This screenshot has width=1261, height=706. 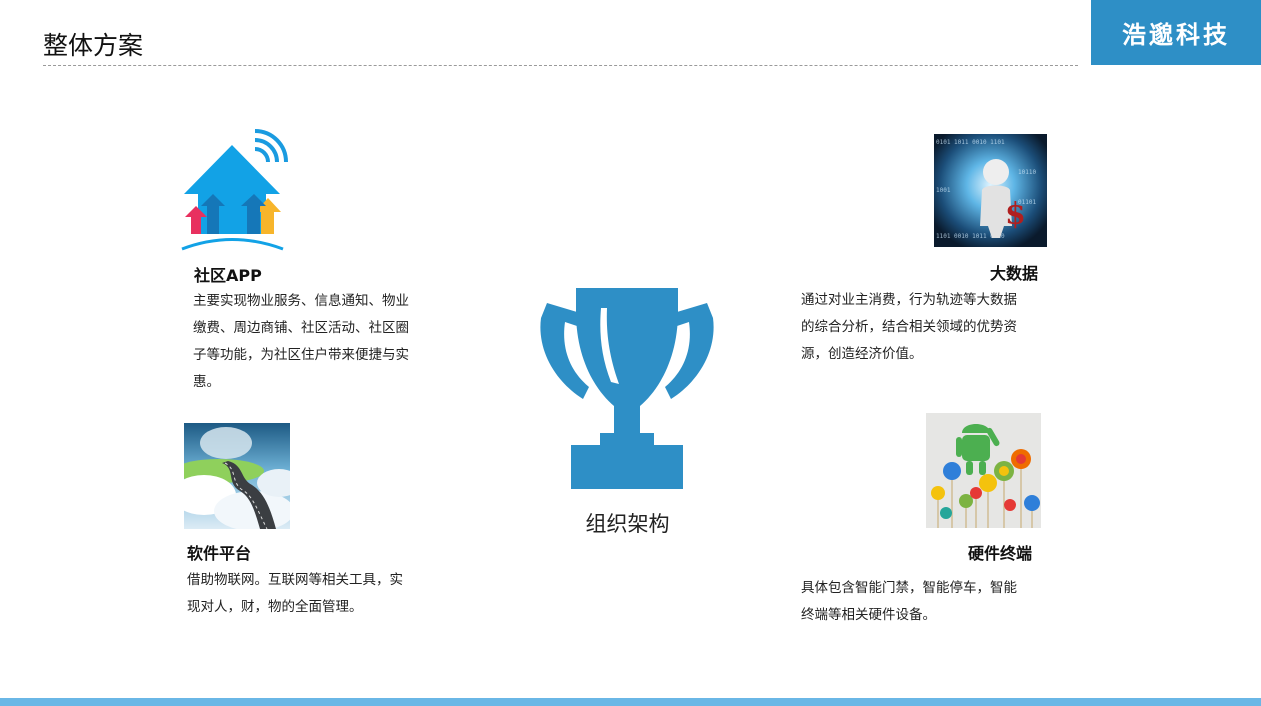 What do you see at coordinates (1176, 32) in the screenshot?
I see `brand-logo: 浩邈科技` at bounding box center [1176, 32].